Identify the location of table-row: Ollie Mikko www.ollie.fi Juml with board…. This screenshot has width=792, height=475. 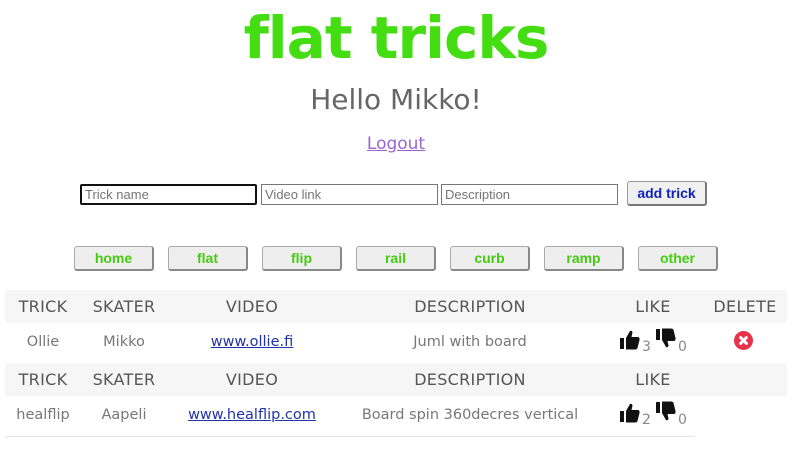
(396, 342).